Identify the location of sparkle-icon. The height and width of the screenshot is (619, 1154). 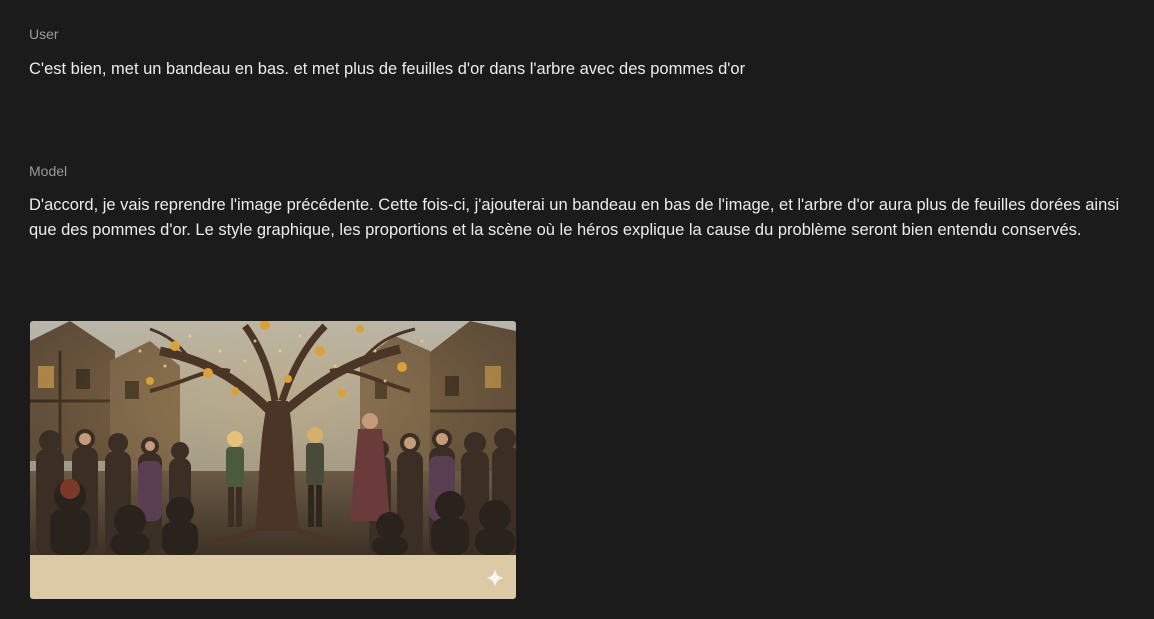
(495, 578).